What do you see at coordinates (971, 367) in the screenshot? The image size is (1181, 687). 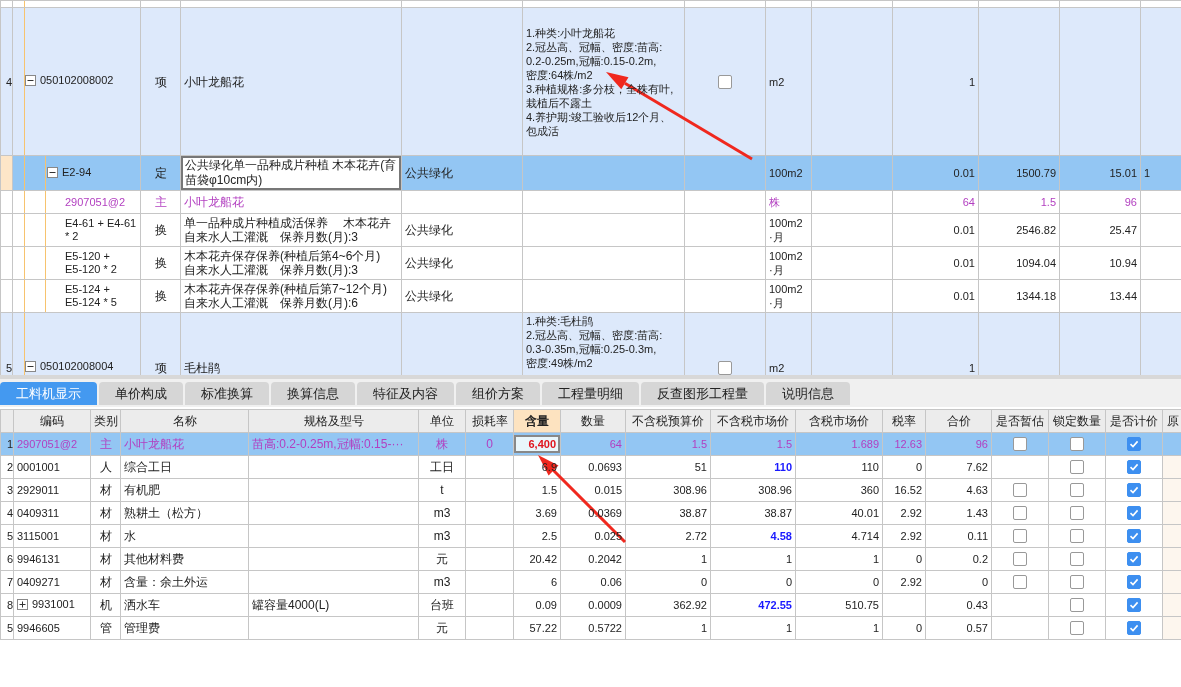 I see `quantity-value: 1` at bounding box center [971, 367].